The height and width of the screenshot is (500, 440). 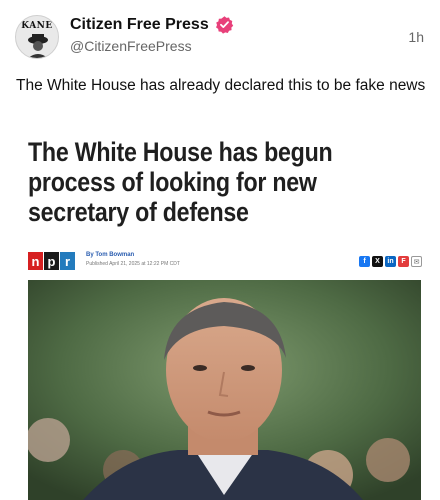 I want to click on email-icon: ✉, so click(x=416, y=261).